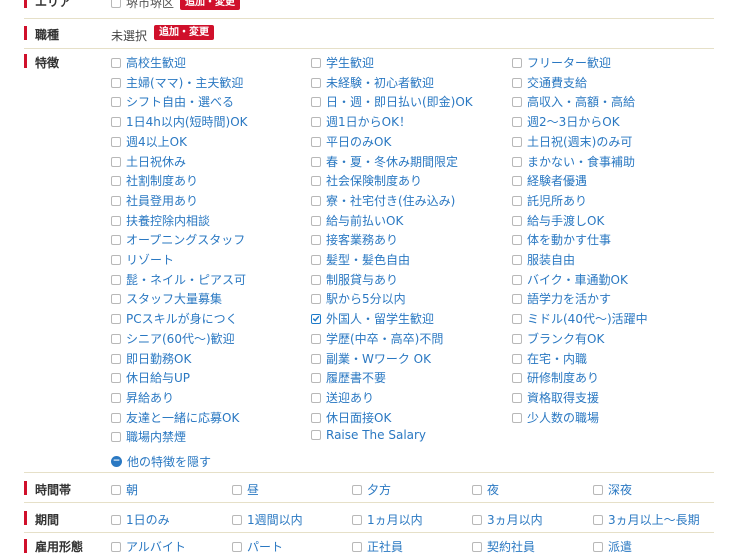 The width and height of the screenshot is (740, 555). Describe the element at coordinates (549, 180) in the screenshot. I see `option-checkbox: 経験者優遇` at that location.